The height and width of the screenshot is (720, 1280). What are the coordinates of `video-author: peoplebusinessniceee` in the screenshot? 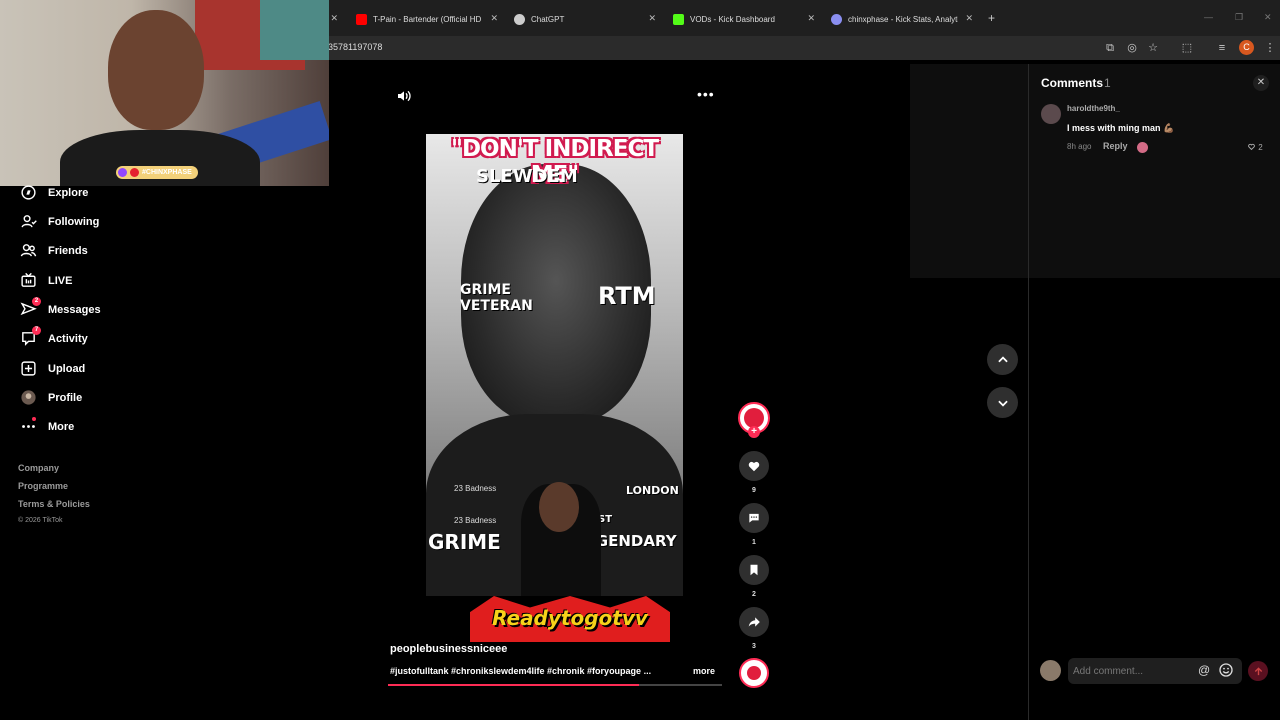 It's located at (448, 649).